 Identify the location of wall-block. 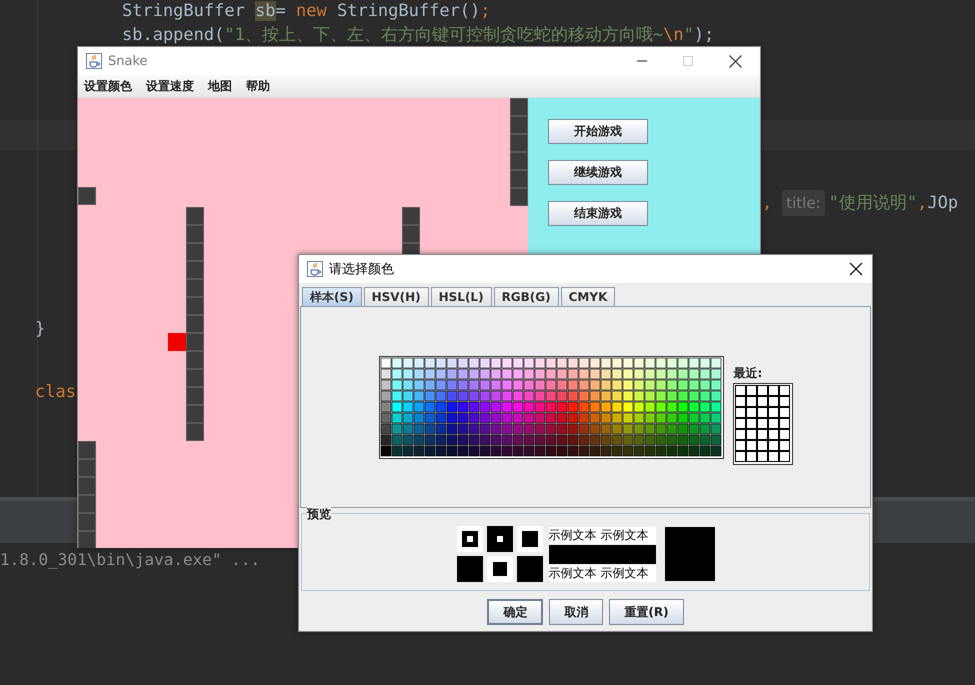
(87, 196).